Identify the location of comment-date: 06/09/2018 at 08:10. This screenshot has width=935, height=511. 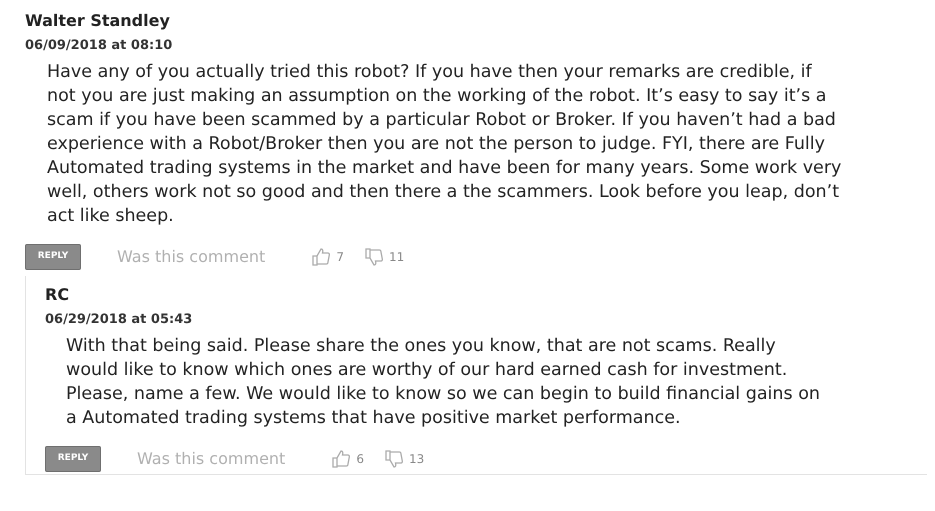
(99, 46).